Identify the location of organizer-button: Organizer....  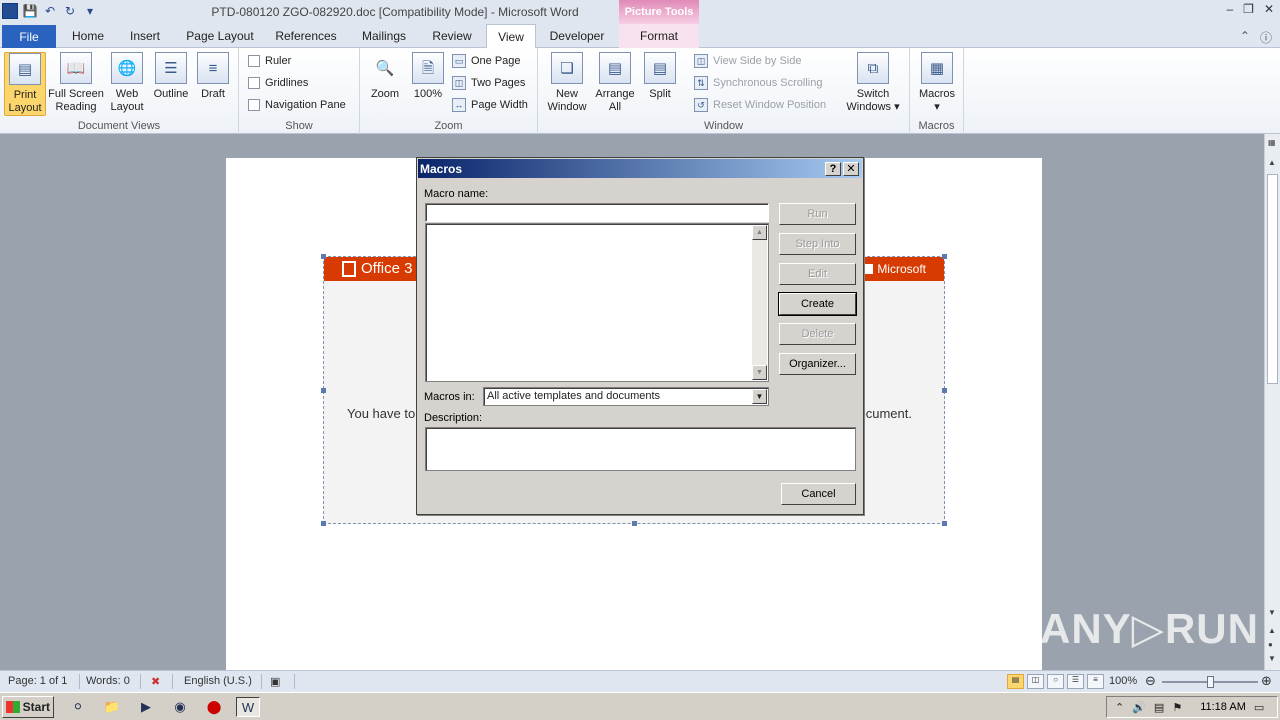
(817, 364).